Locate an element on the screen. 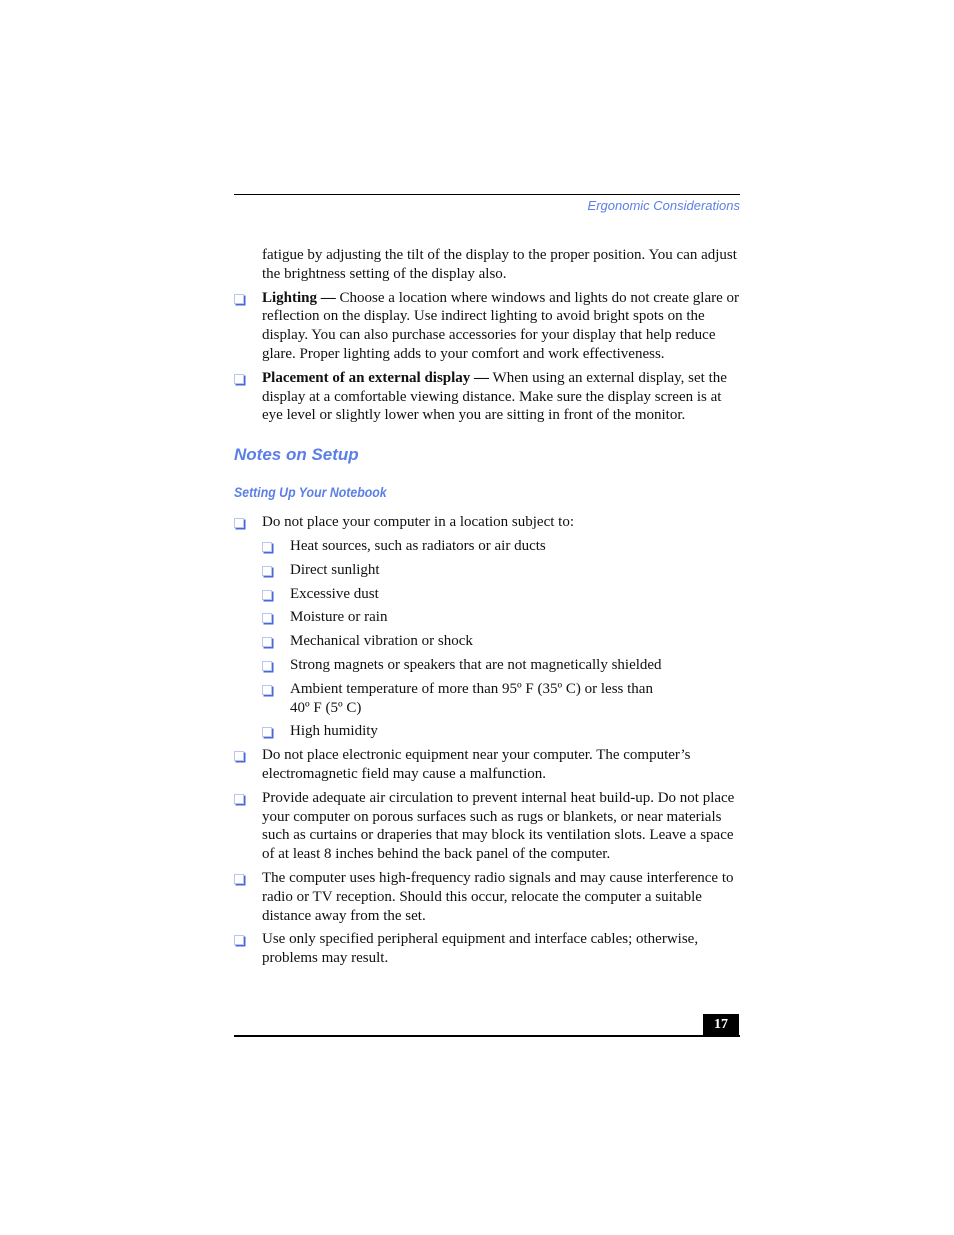  header-rule is located at coordinates (487, 194).